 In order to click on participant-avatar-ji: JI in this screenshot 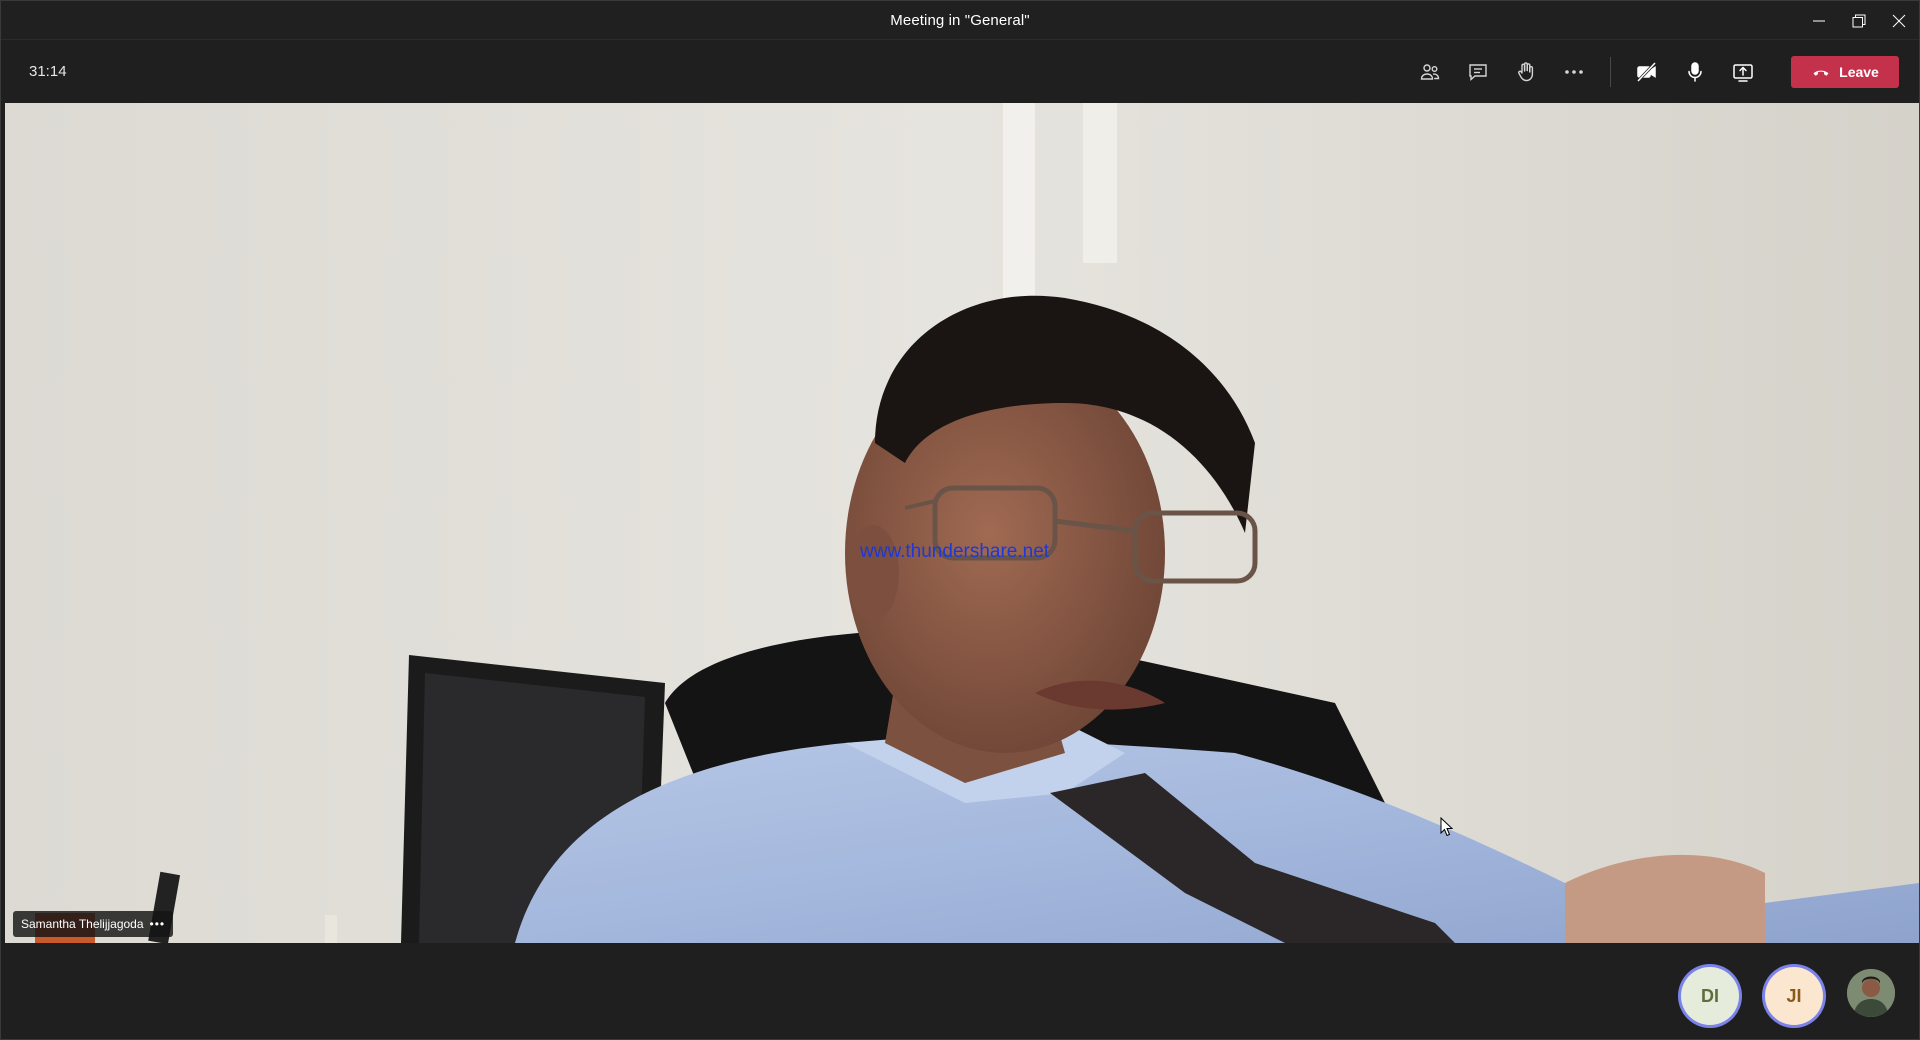, I will do `click(1794, 996)`.